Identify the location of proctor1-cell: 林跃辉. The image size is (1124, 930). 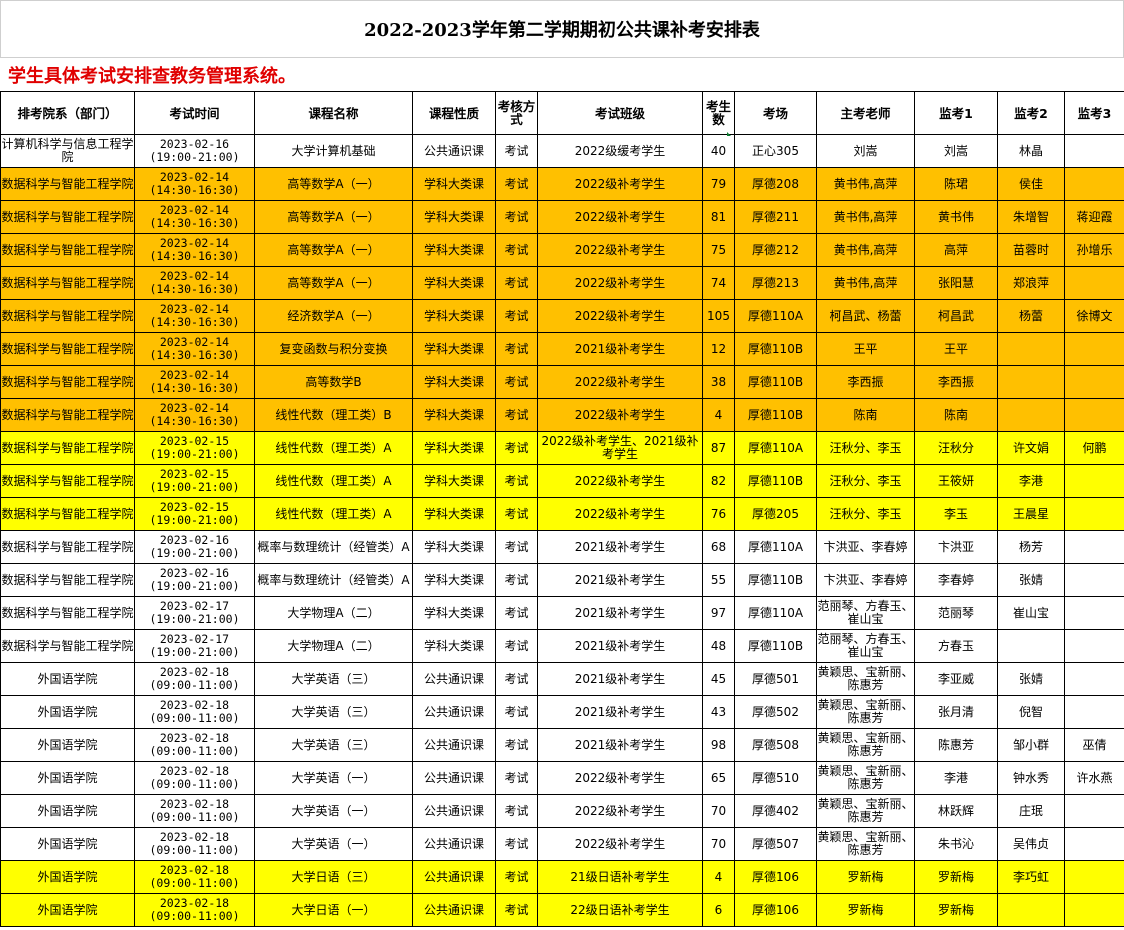
(956, 811).